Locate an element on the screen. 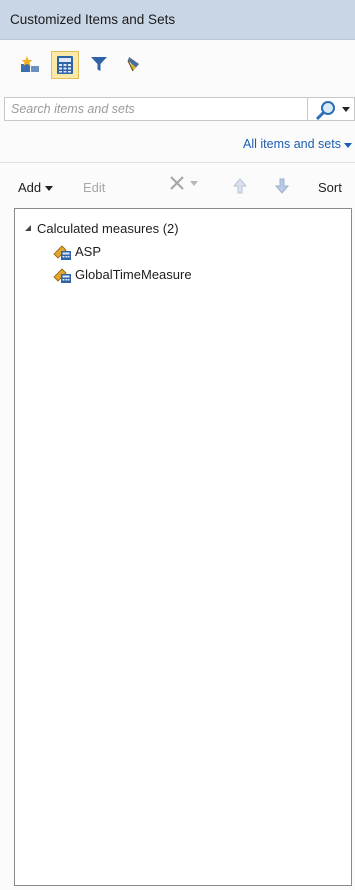  highlight-icon is located at coordinates (133, 64).